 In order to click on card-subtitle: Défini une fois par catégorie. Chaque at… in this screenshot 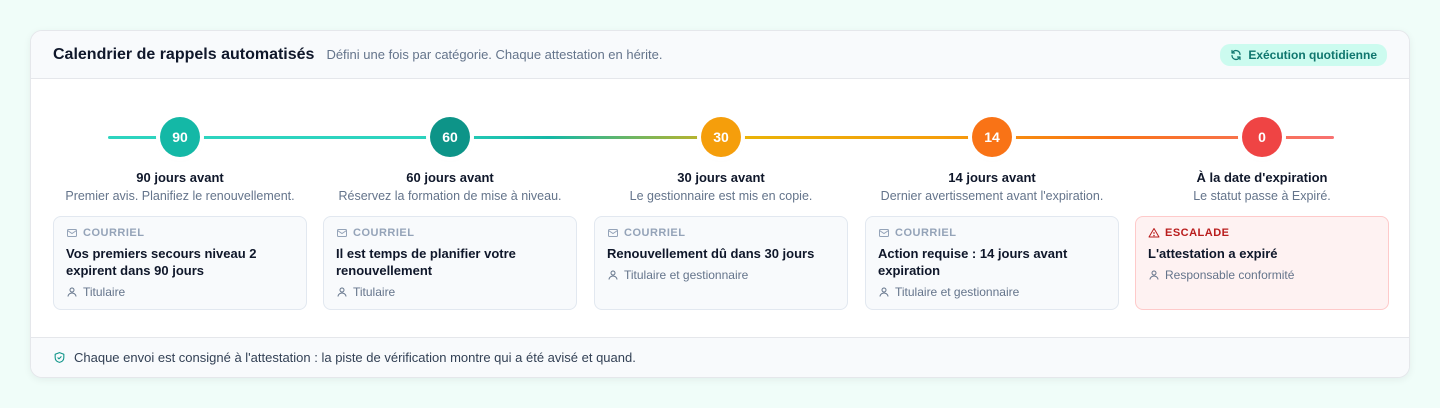, I will do `click(494, 54)`.